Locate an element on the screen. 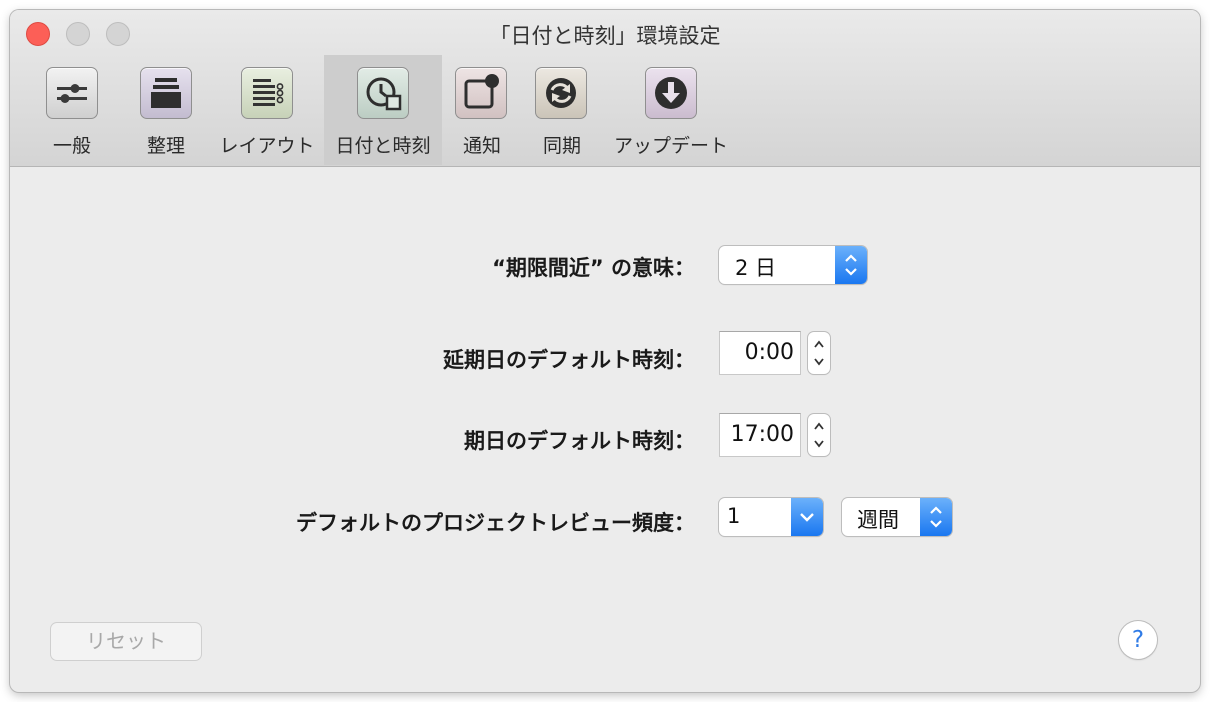  toolbar-item-sync: 同期 is located at coordinates (562, 110).